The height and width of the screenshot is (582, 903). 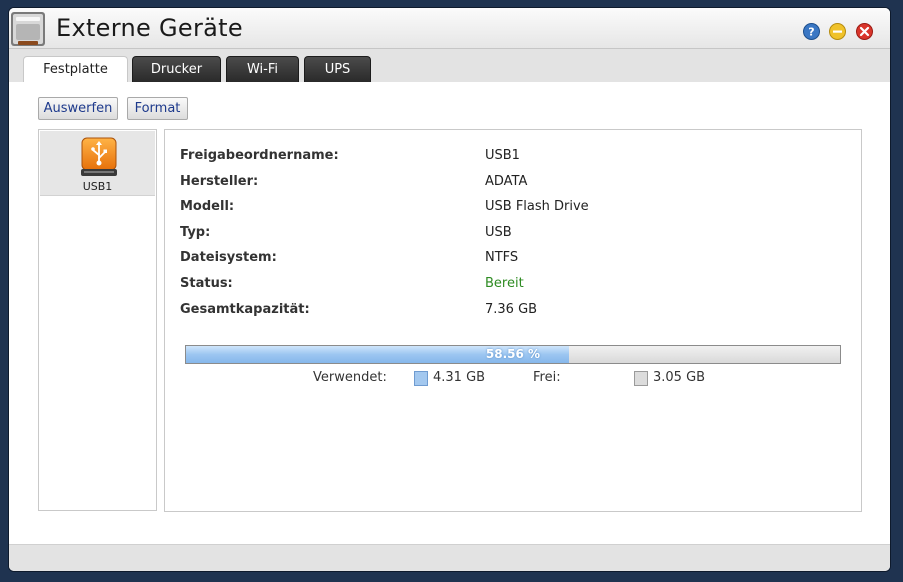 What do you see at coordinates (97, 186) in the screenshot?
I see `device-label: USB1` at bounding box center [97, 186].